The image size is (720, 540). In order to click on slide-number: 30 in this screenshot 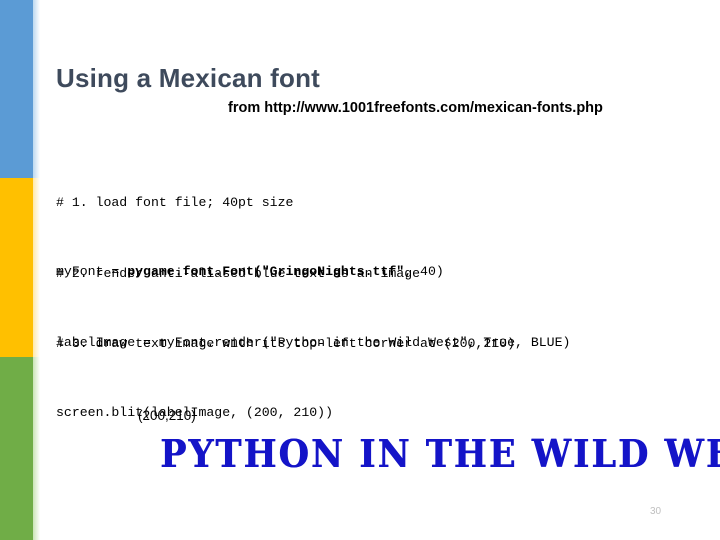, I will do `click(656, 511)`.